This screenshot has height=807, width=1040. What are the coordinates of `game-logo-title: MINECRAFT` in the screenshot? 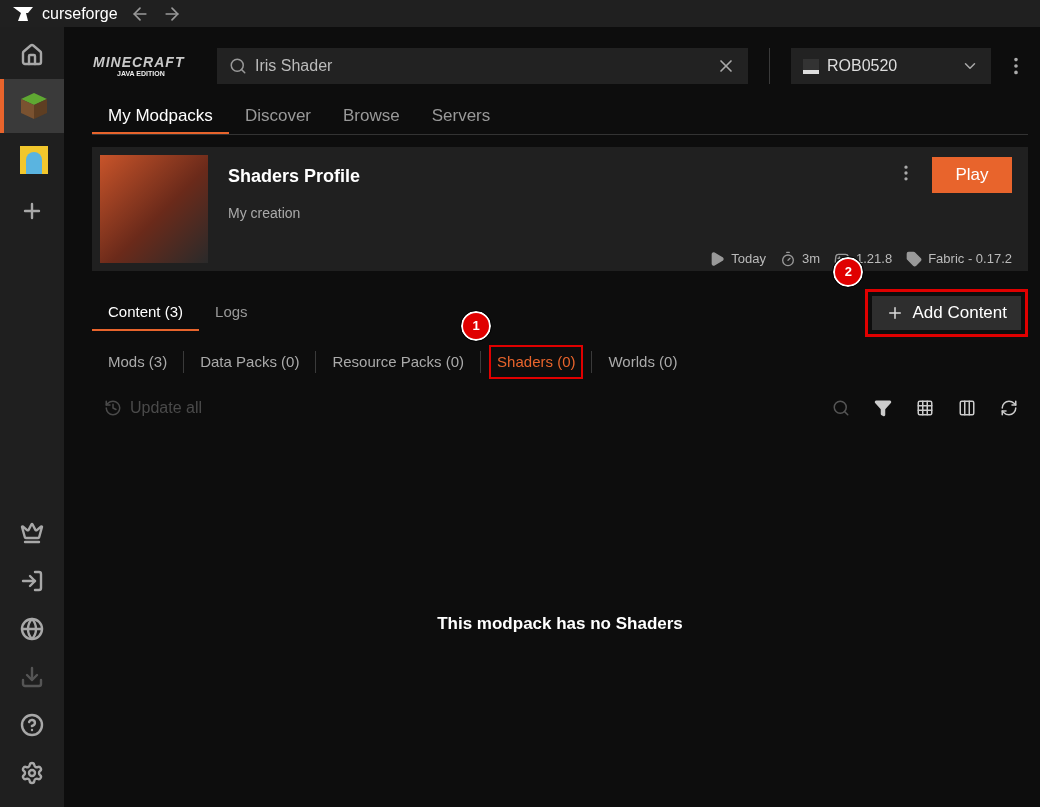 It's located at (139, 62).